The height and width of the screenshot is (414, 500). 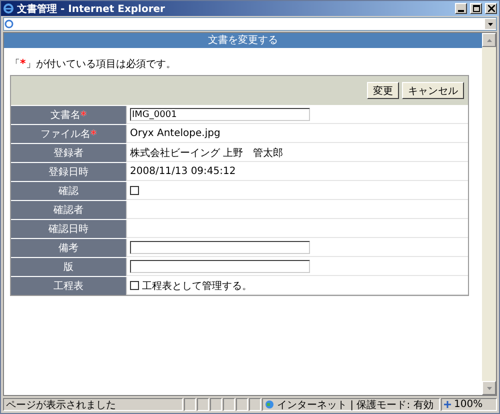 I want to click on field-label: 版, so click(x=69, y=267).